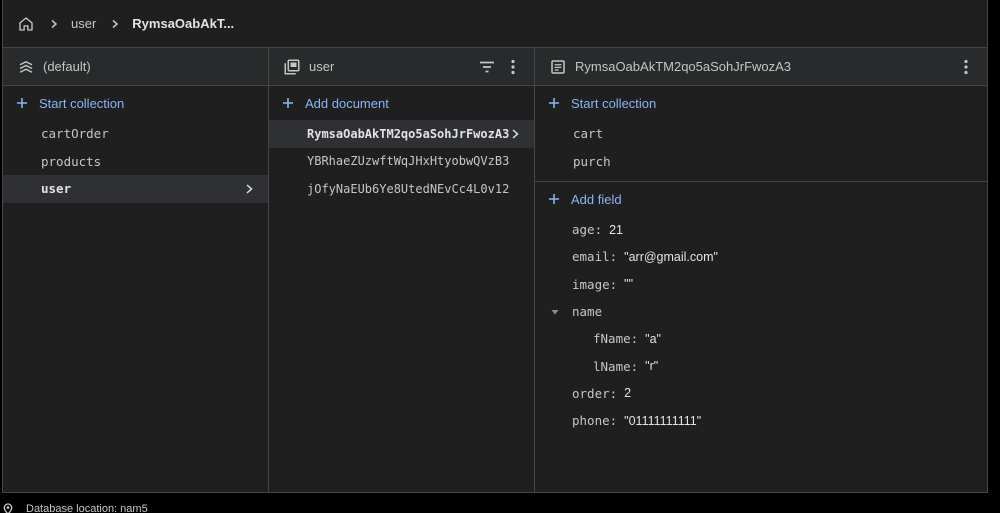 The image size is (1000, 513). Describe the element at coordinates (595, 421) in the screenshot. I see `field-key: phone:` at that location.